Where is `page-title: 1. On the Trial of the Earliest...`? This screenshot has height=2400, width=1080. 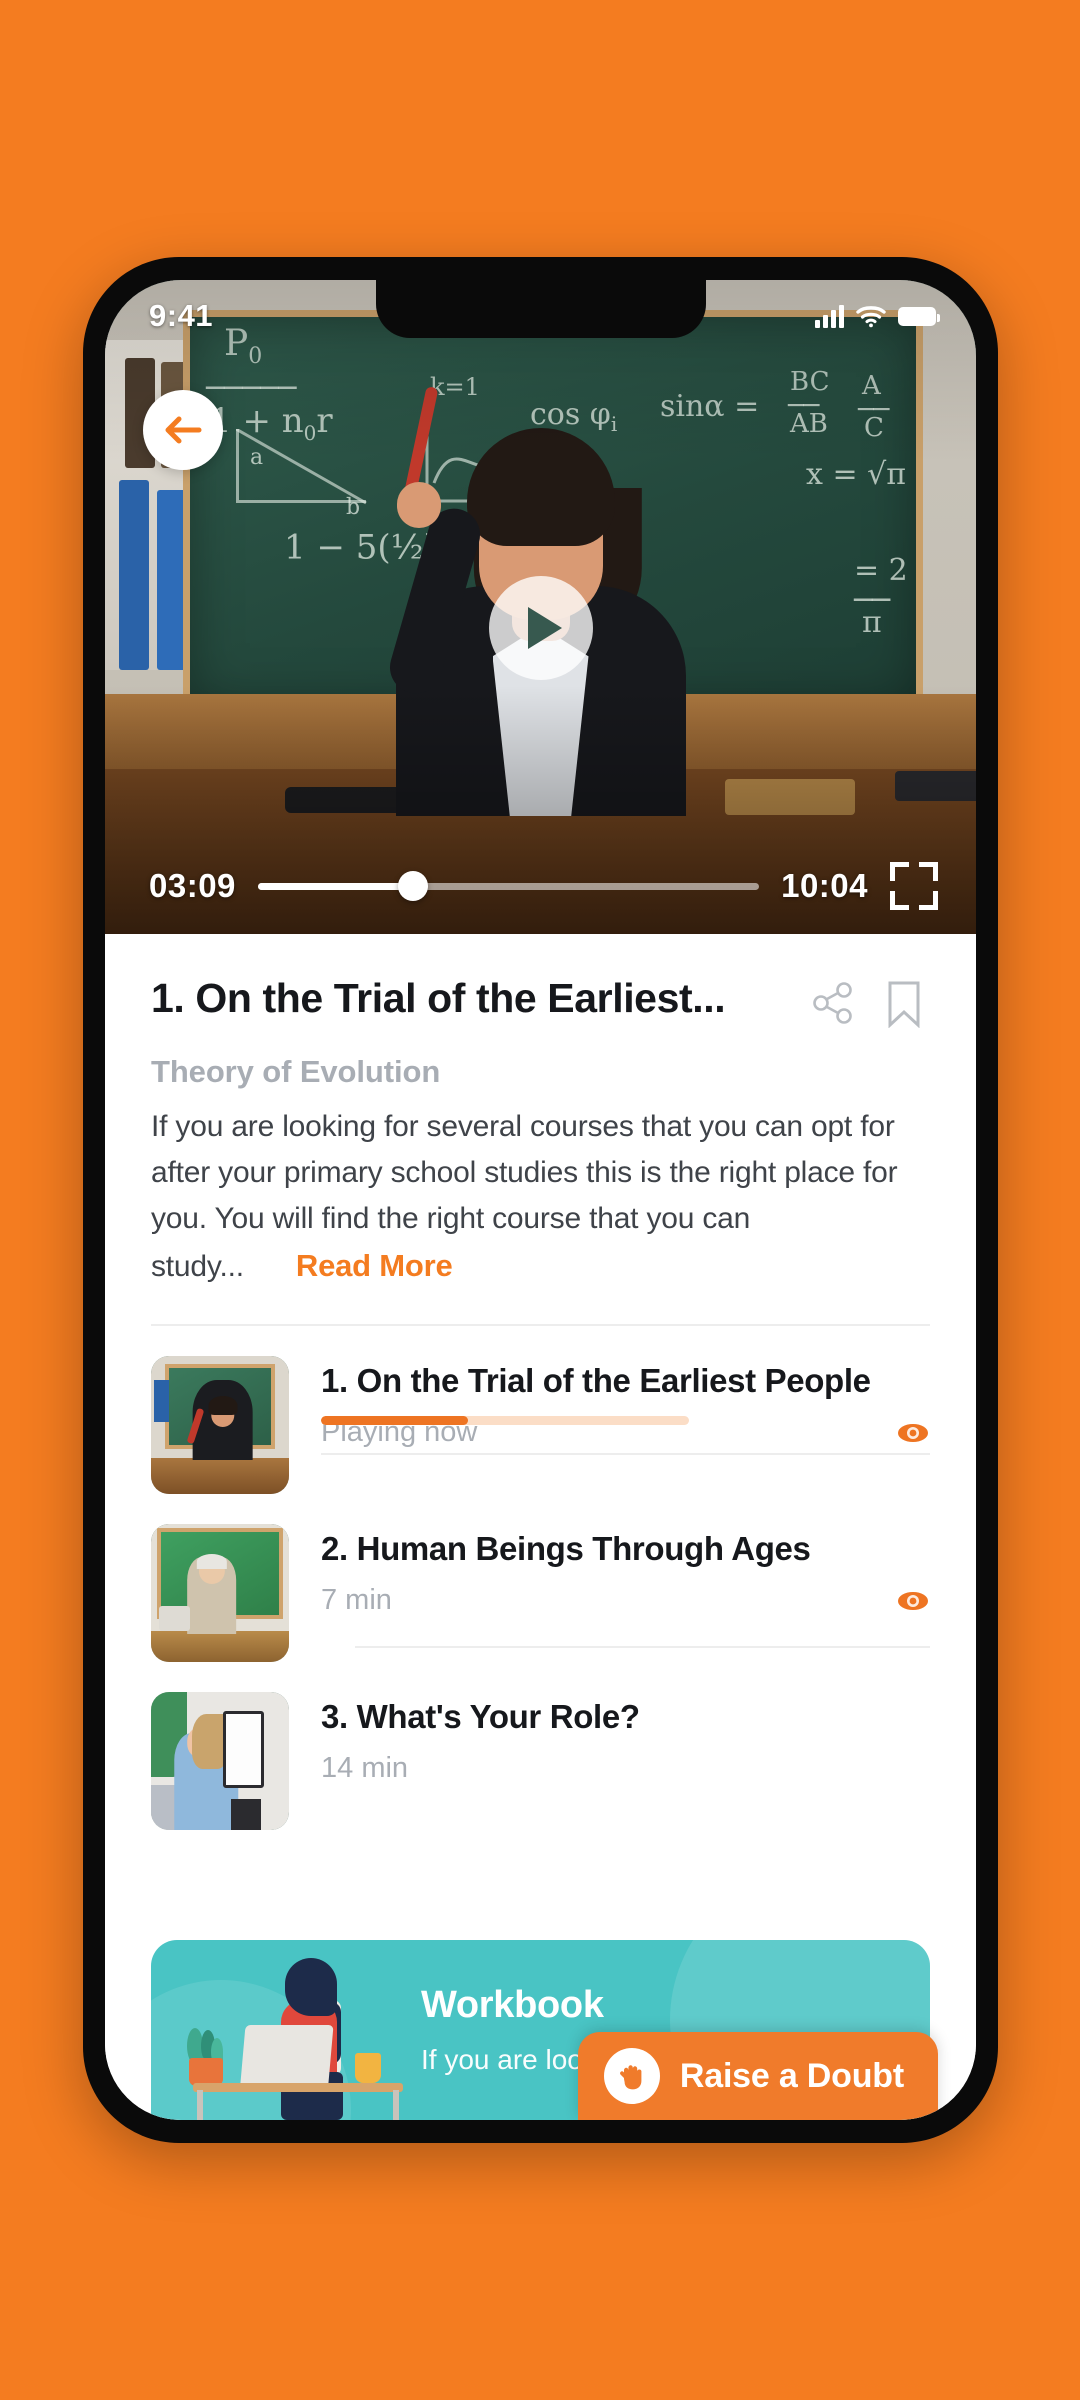
page-title: 1. On the Trial of the Earliest... is located at coordinates (438, 998).